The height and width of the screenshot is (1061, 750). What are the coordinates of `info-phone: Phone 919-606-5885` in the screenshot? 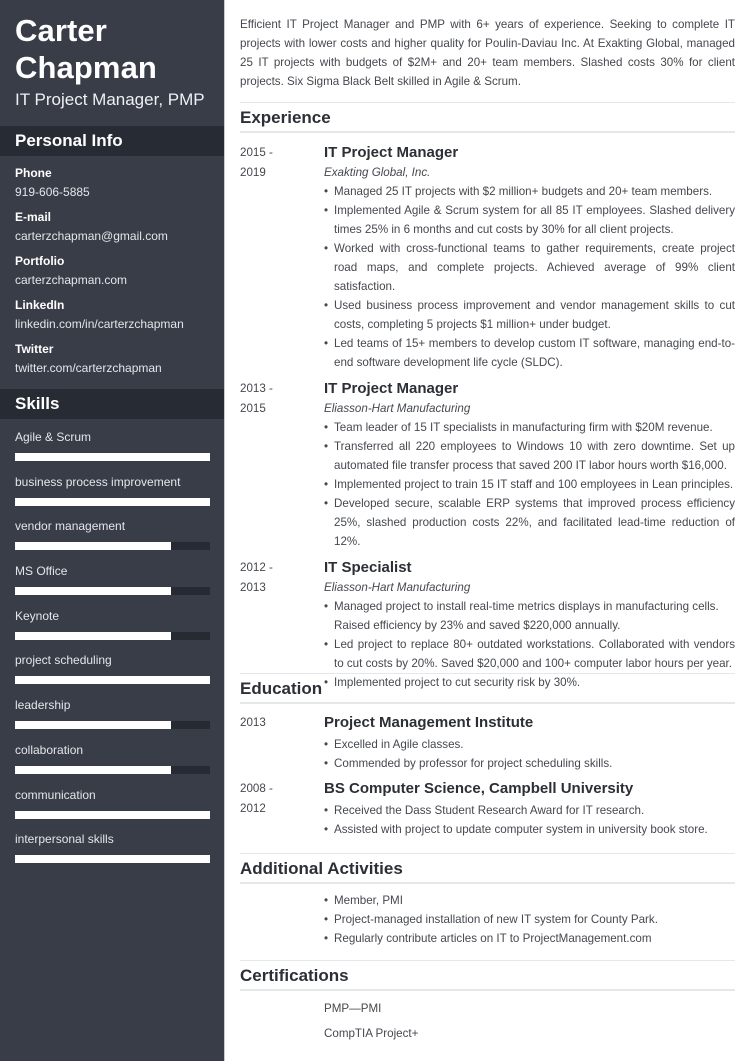 It's located at (115, 187).